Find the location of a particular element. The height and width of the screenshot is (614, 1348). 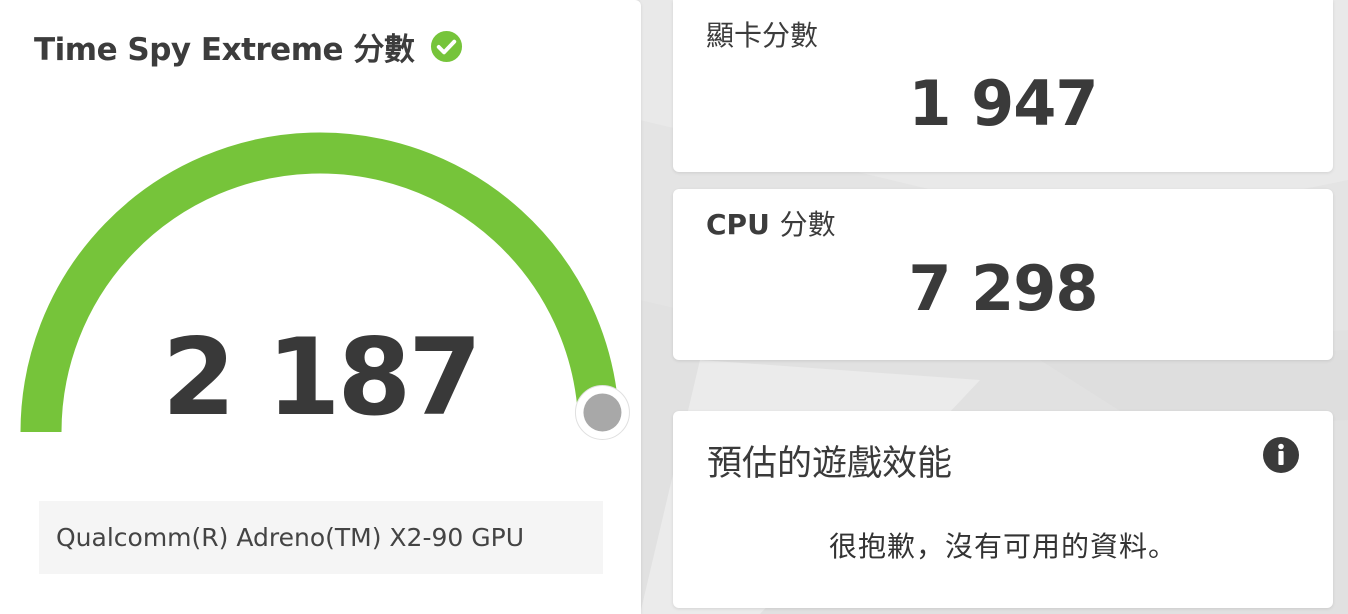

cpu-score-value: 7 298 is located at coordinates (1003, 288).